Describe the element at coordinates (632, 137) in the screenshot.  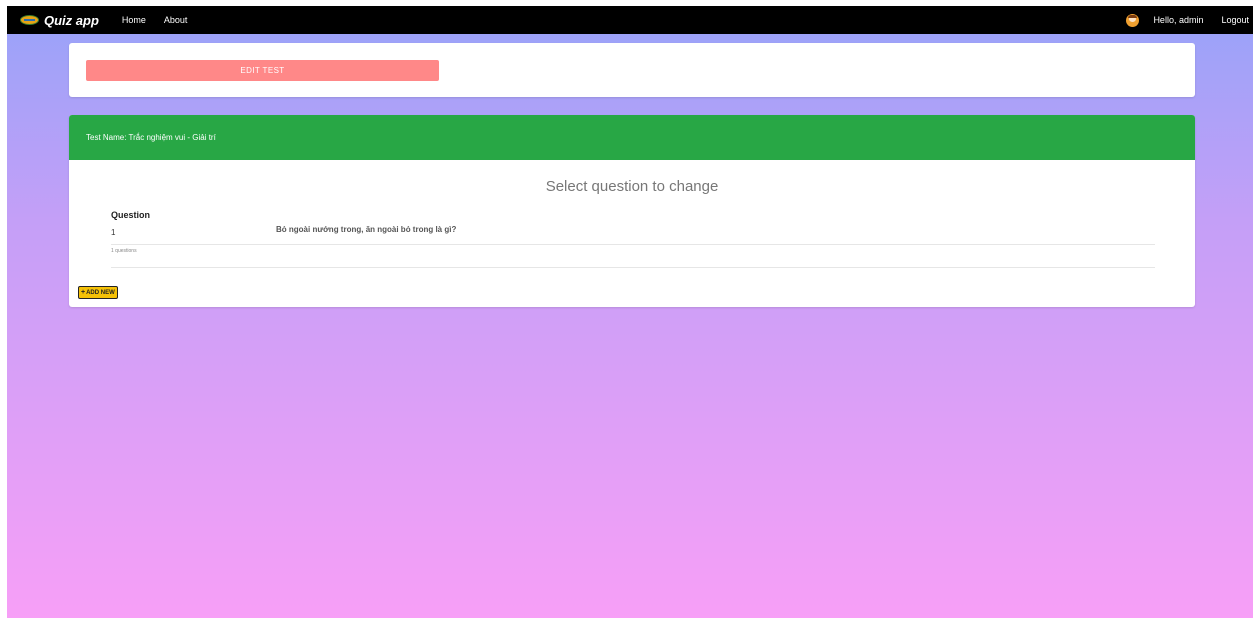
I see `test-name-header: Test Name: Trắc nghiệm vui - Giải trí` at that location.